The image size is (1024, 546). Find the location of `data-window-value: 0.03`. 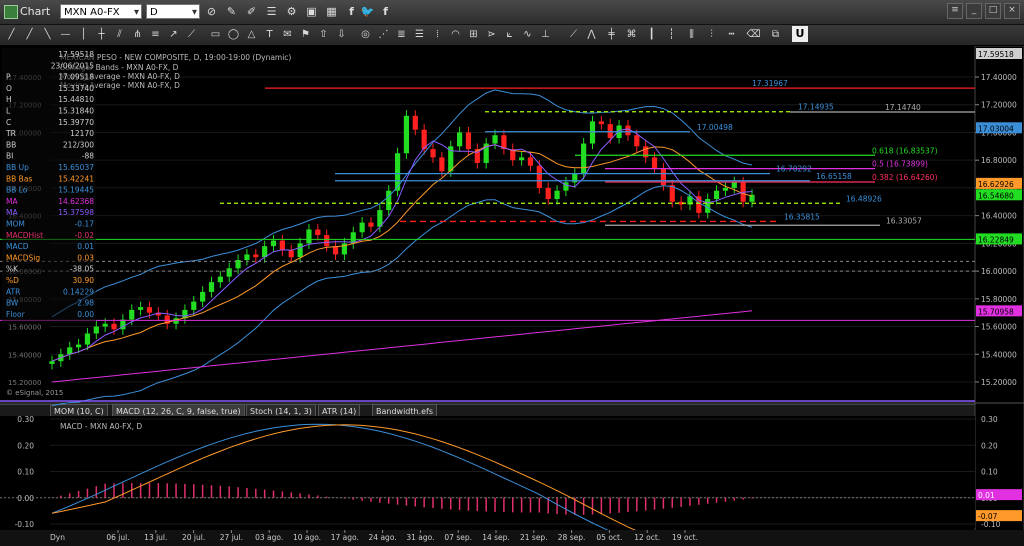

data-window-value: 0.03 is located at coordinates (85, 257).